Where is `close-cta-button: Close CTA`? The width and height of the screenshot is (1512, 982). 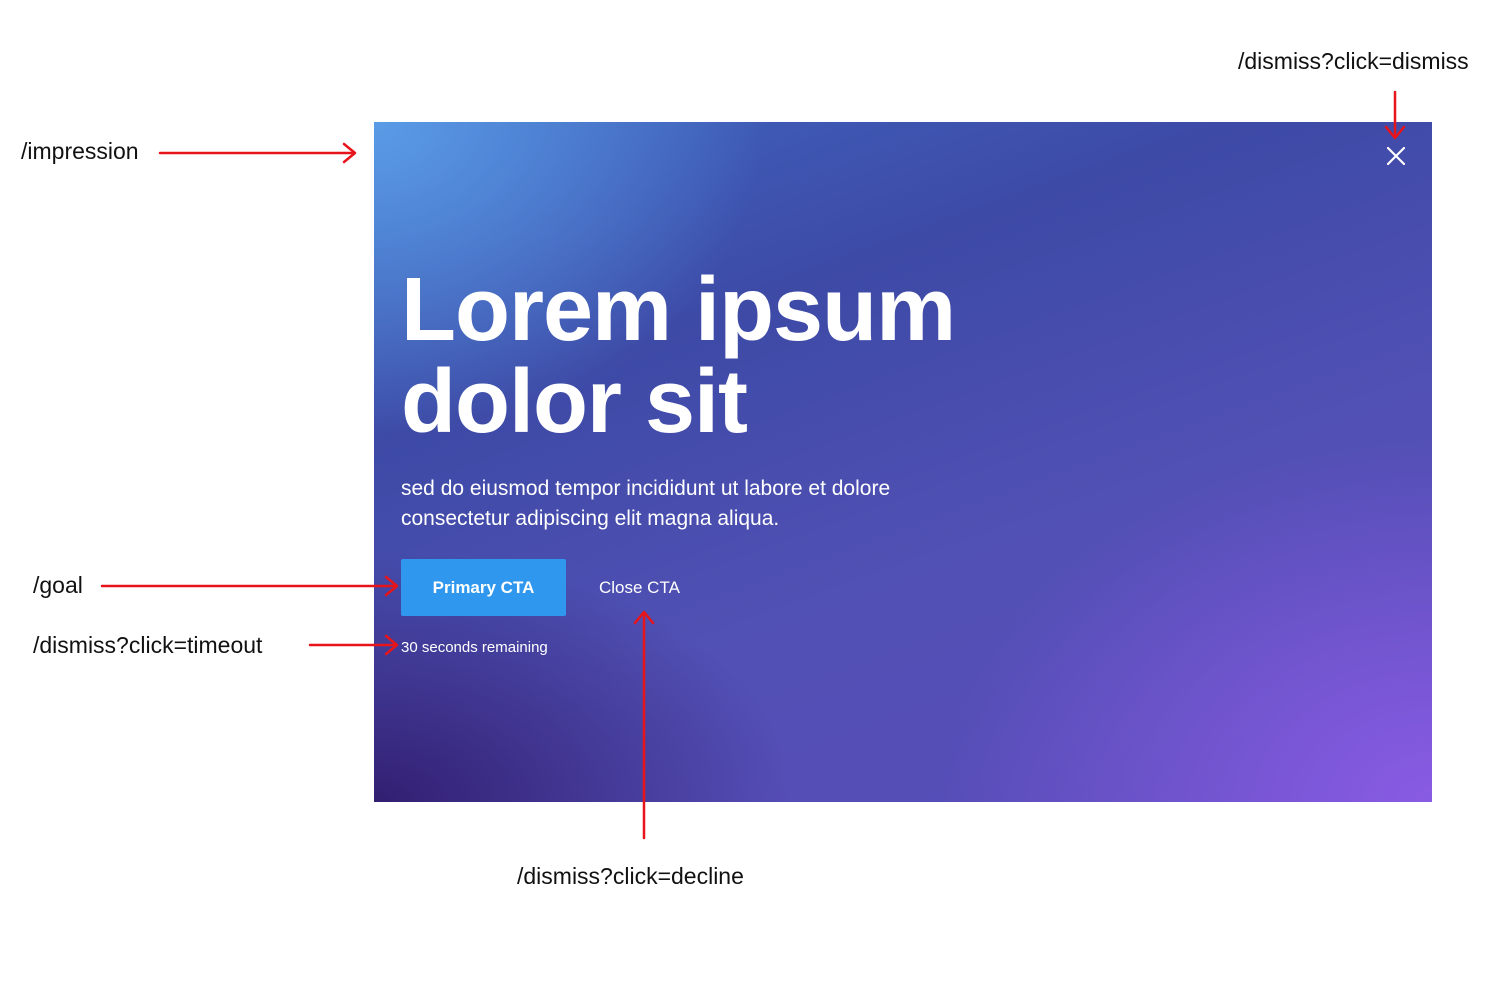
close-cta-button: Close CTA is located at coordinates (639, 587).